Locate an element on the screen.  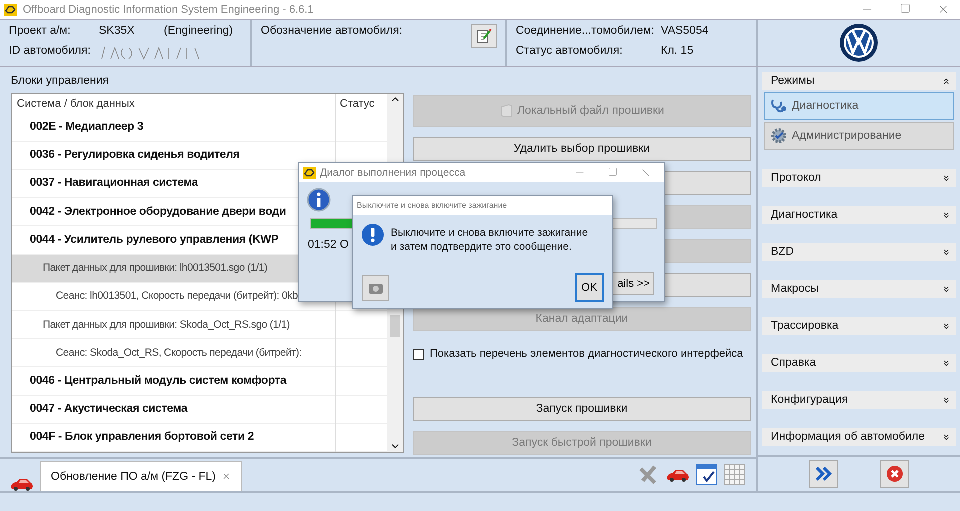
flash-button: Запуск прошивки is located at coordinates (582, 409).